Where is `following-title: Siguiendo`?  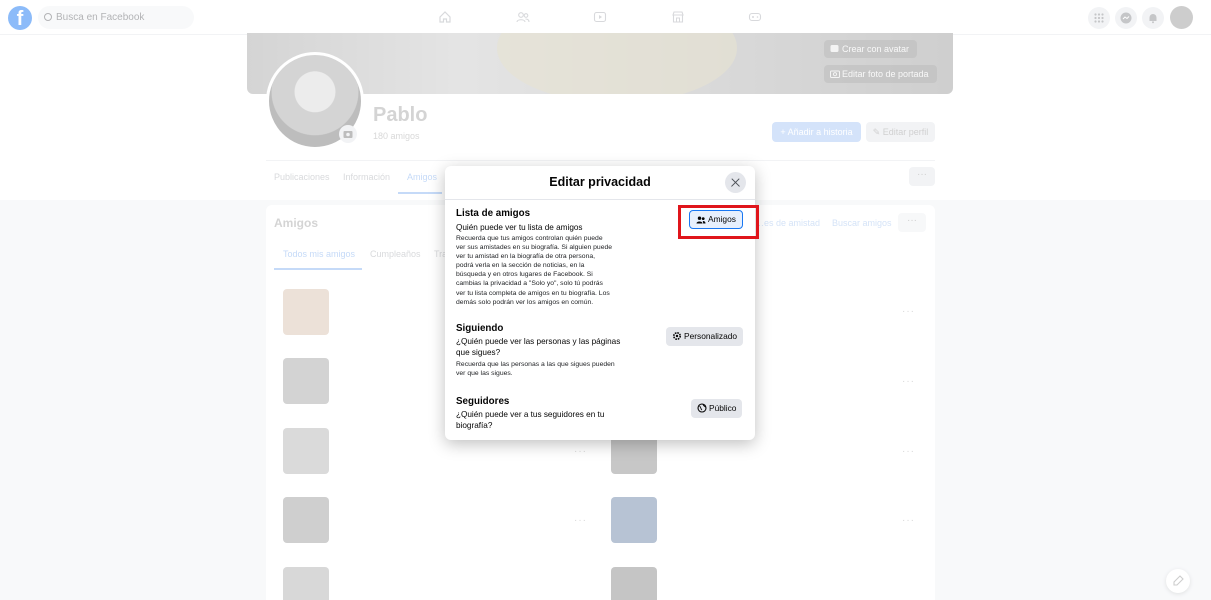 following-title: Siguiendo is located at coordinates (480, 328).